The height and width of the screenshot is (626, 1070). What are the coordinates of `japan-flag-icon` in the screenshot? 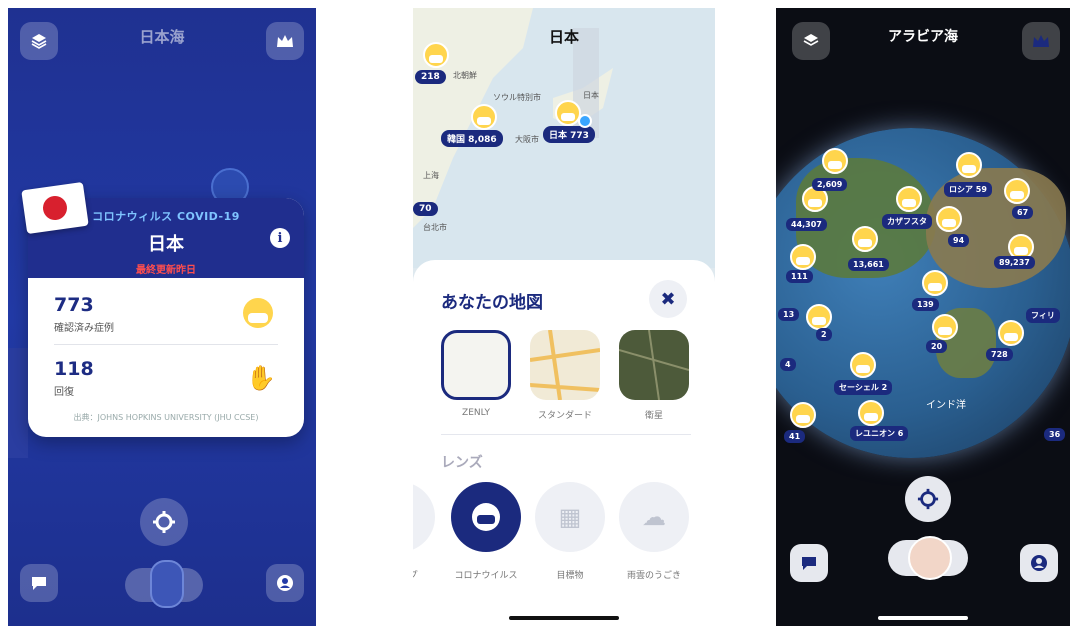 It's located at (55, 208).